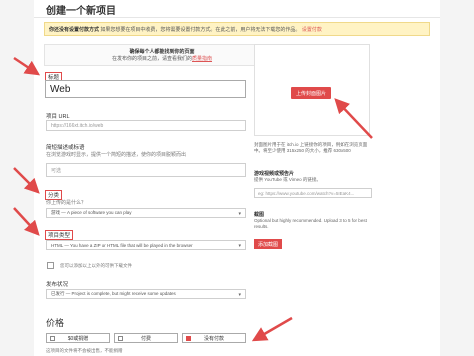 Image resolution: width=474 pixels, height=356 pixels. I want to click on info-heading: 确保每个人都能找到你的页面, so click(162, 52).